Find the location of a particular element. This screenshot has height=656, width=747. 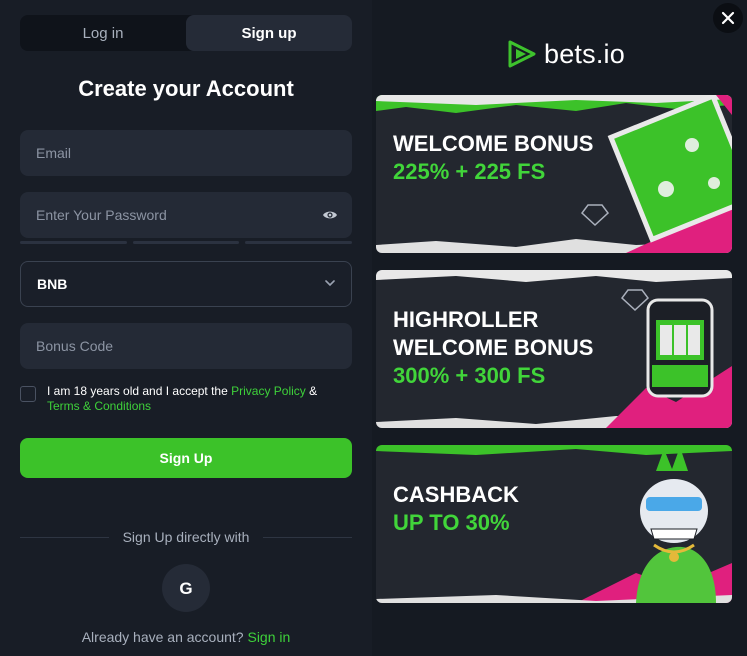

chevron-down-icon is located at coordinates (330, 283).